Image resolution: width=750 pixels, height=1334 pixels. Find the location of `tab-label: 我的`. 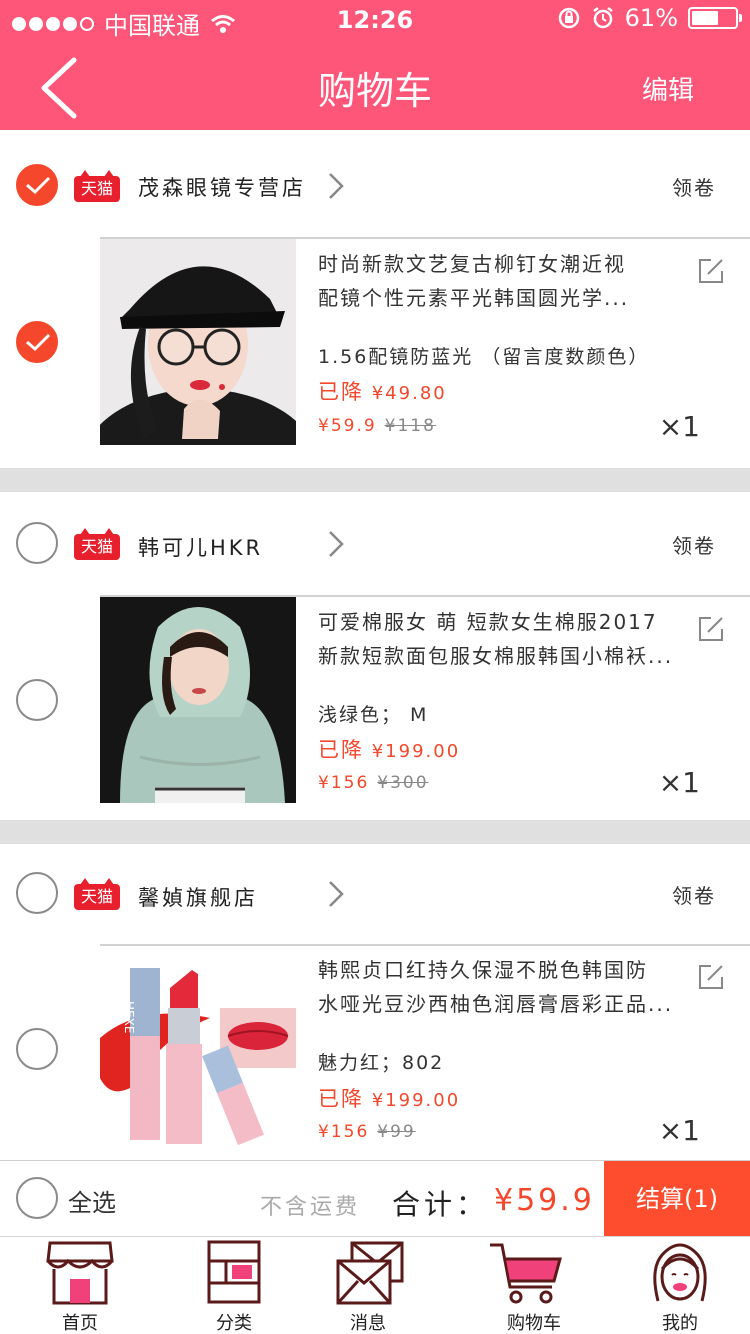

tab-label: 我的 is located at coordinates (680, 1323).